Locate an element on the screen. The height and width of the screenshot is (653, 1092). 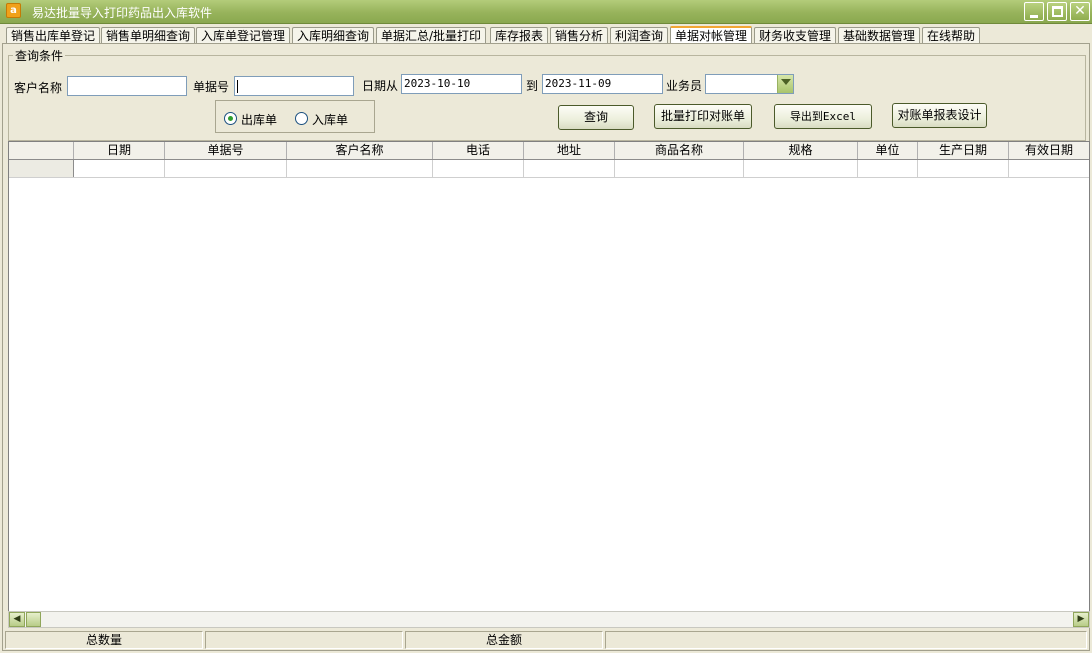
chevron-down-icon is located at coordinates (786, 82).